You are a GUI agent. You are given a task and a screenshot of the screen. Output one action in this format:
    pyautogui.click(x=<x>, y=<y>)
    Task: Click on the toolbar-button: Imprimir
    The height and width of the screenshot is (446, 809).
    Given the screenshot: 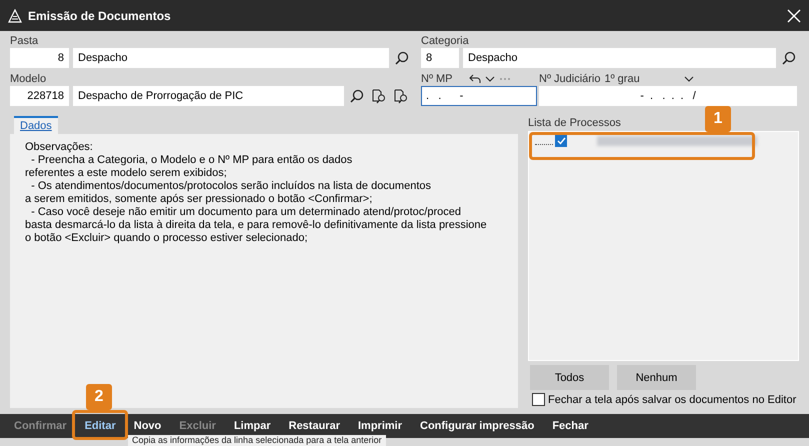 What is the action you would take?
    pyautogui.click(x=380, y=426)
    